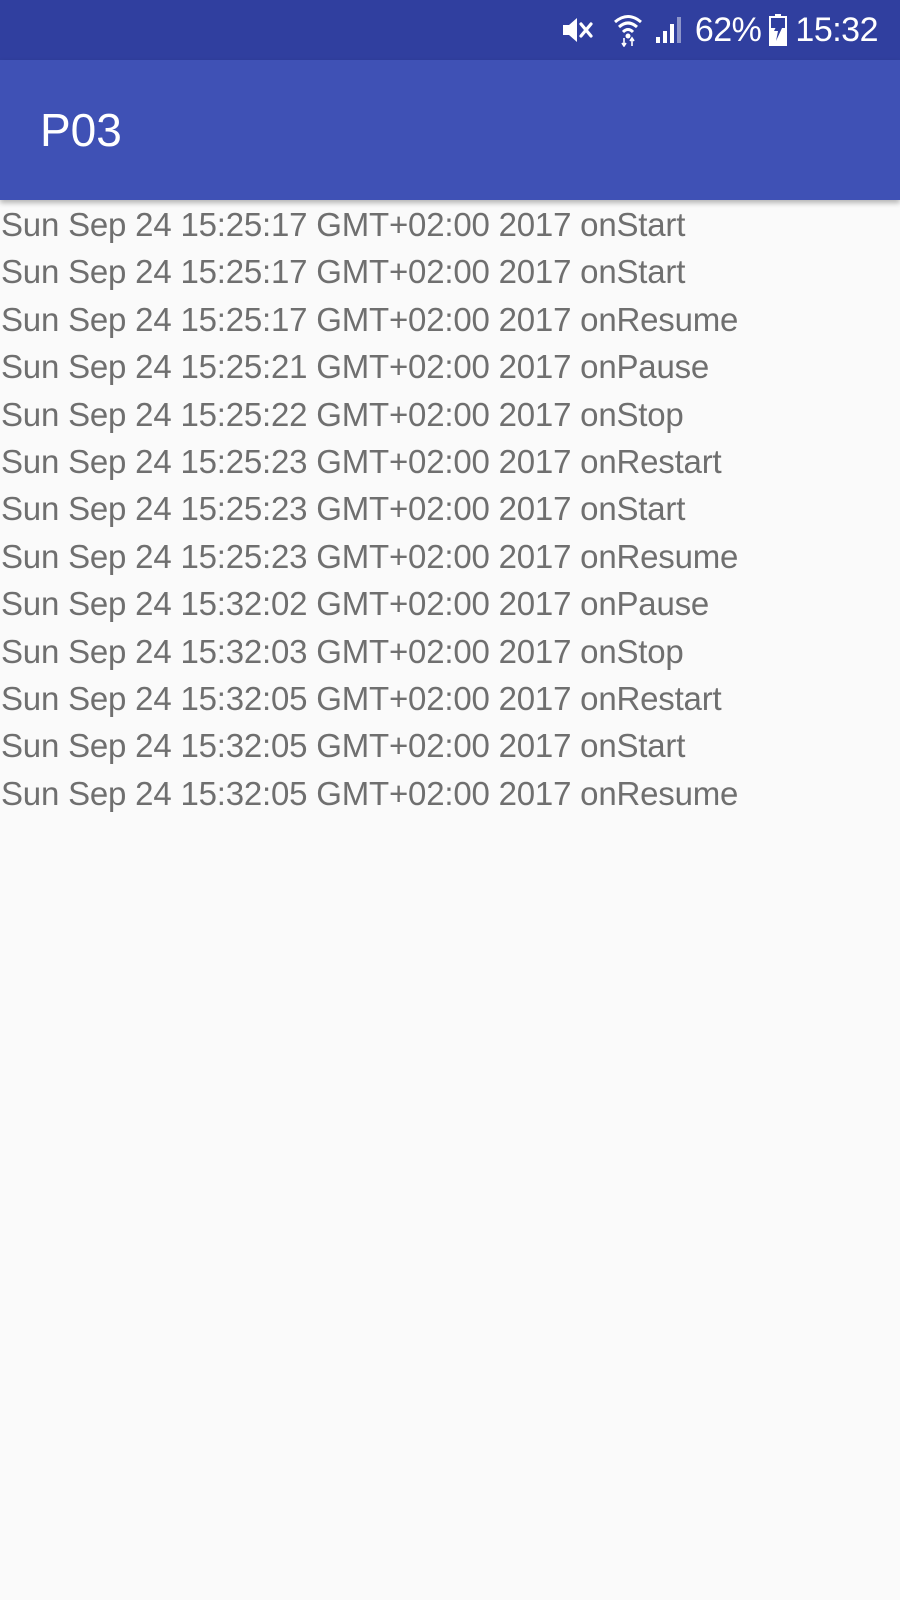  I want to click on clock: 15:32, so click(836, 29).